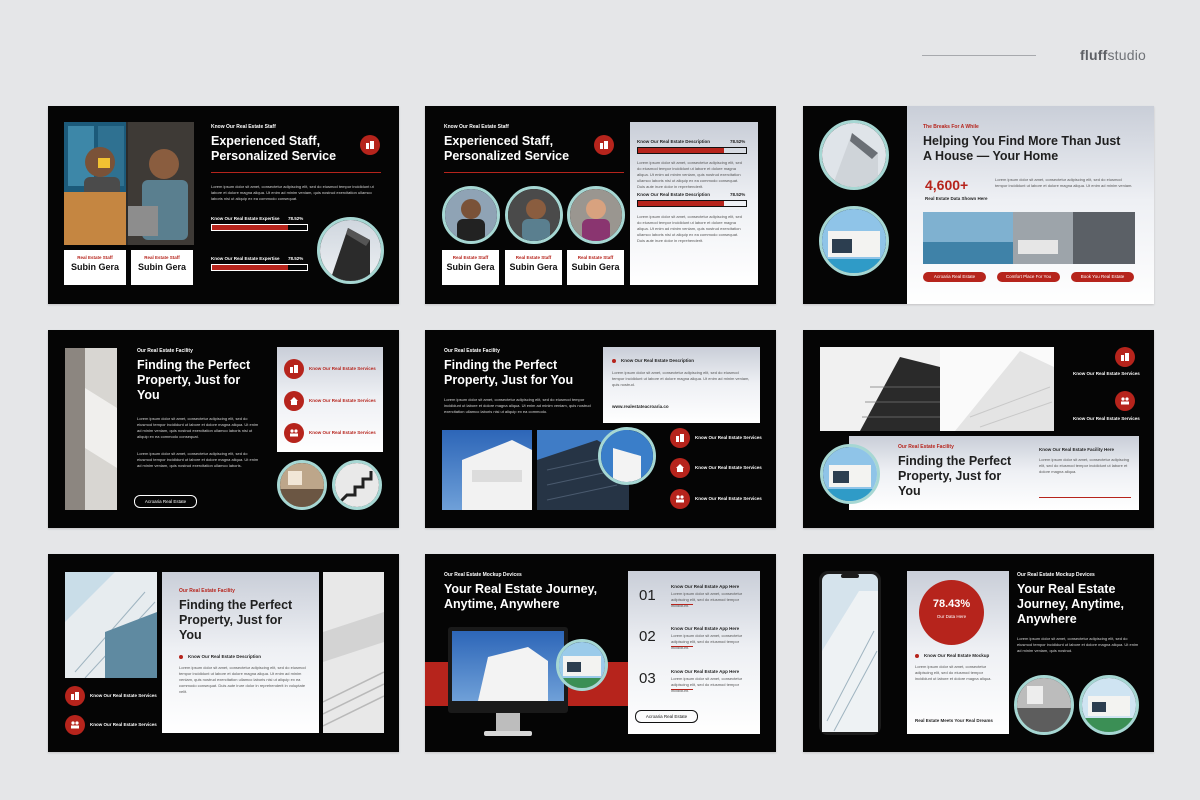  What do you see at coordinates (507, 148) in the screenshot?
I see `slide-title: Experienced Staff, Personalized Service` at bounding box center [507, 148].